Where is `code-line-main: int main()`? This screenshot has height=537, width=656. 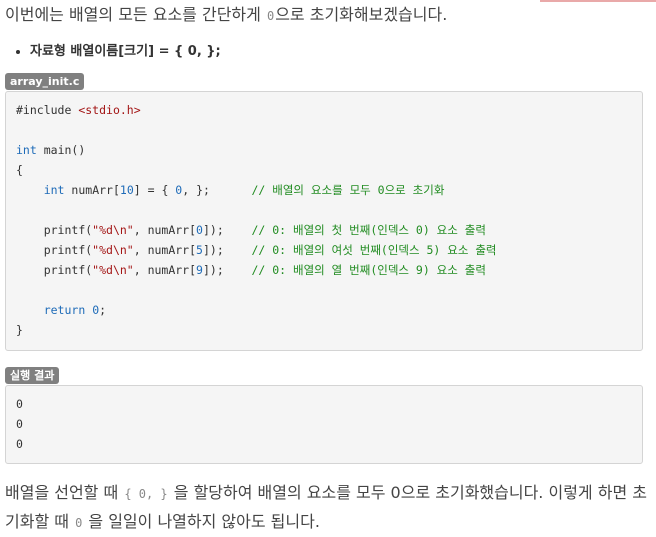 code-line-main: int main() is located at coordinates (51, 150).